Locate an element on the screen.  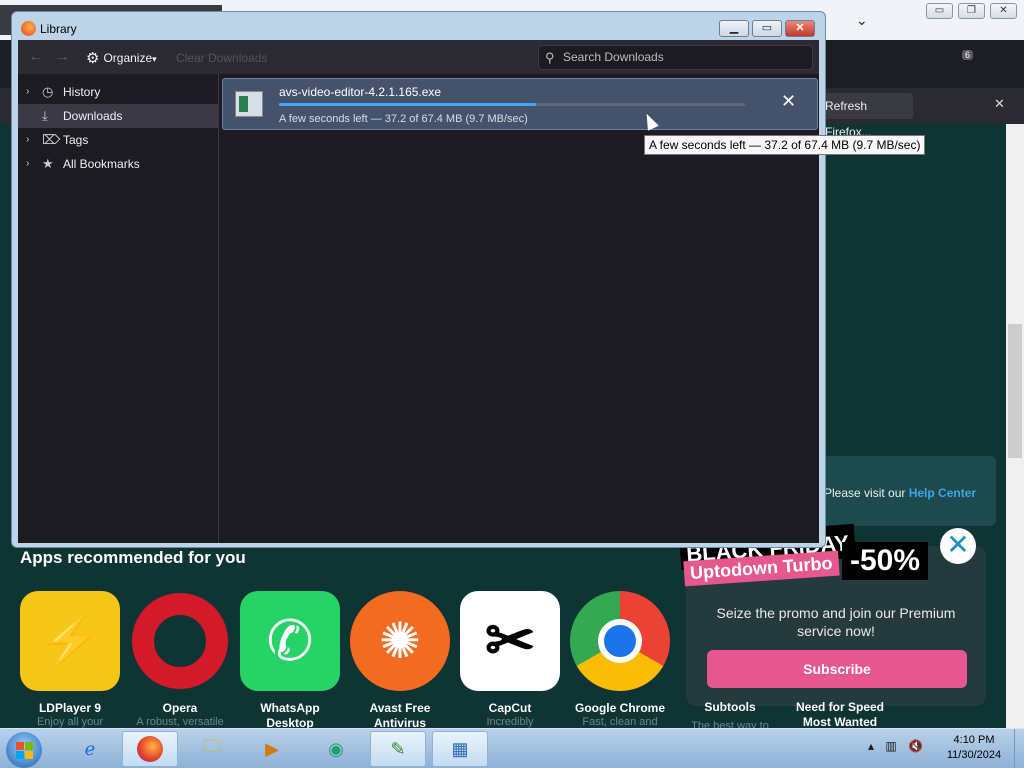
file-explorer-icon: 🗀 is located at coordinates (212, 749).